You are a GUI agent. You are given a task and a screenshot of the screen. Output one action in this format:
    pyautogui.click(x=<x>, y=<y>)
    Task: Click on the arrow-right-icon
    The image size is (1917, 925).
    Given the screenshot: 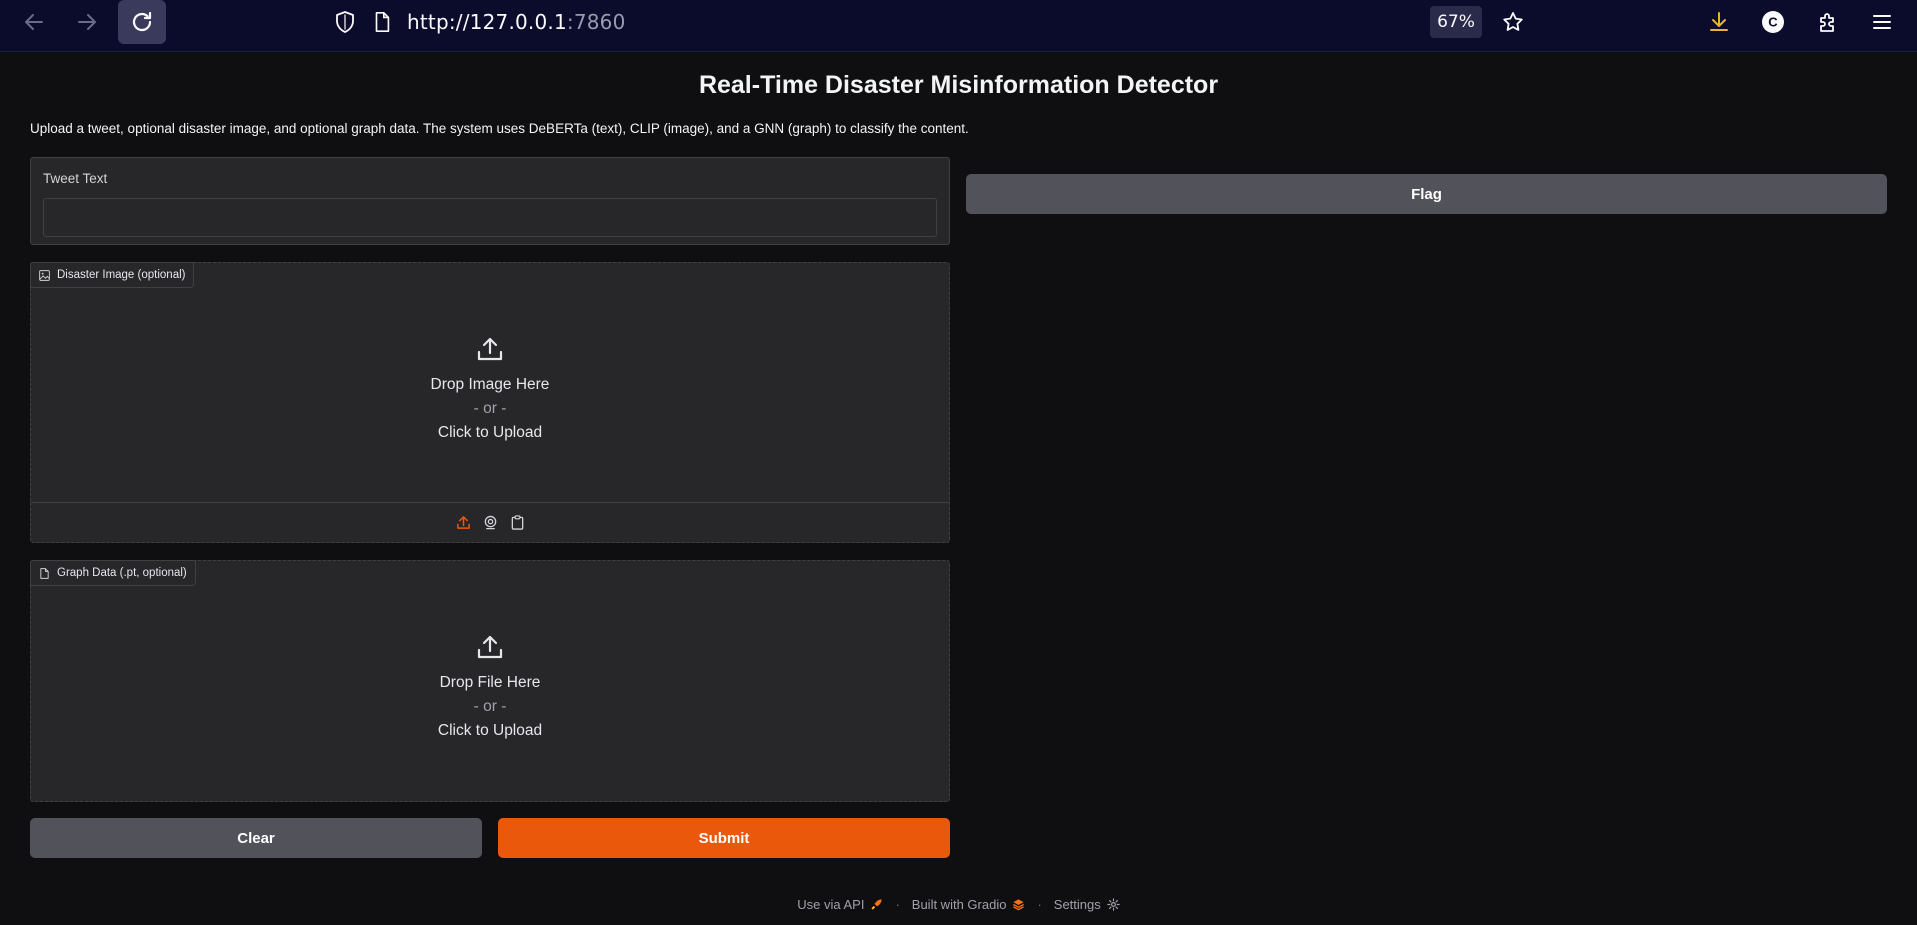 What is the action you would take?
    pyautogui.click(x=87, y=22)
    